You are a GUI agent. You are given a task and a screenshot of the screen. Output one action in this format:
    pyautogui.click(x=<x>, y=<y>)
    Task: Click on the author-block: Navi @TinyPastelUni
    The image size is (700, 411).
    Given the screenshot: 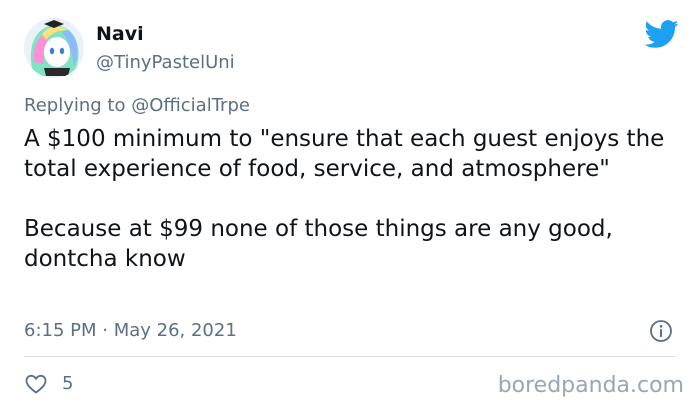 What is the action you would take?
    pyautogui.click(x=165, y=48)
    